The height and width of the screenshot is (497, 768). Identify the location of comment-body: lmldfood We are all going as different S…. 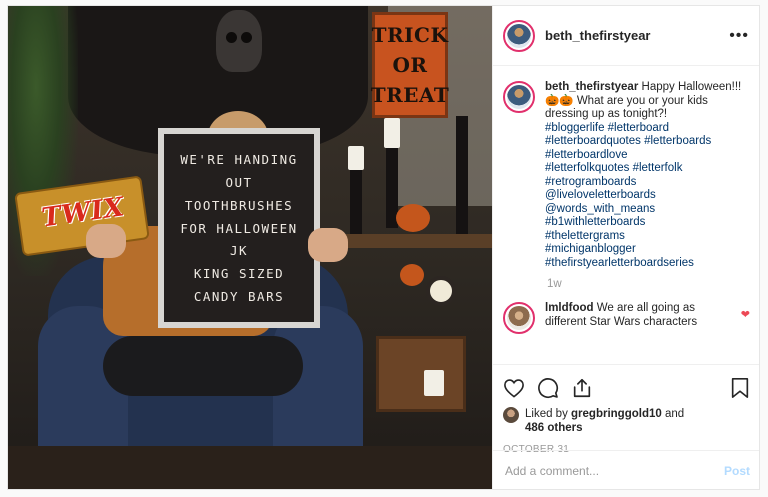
(634, 315).